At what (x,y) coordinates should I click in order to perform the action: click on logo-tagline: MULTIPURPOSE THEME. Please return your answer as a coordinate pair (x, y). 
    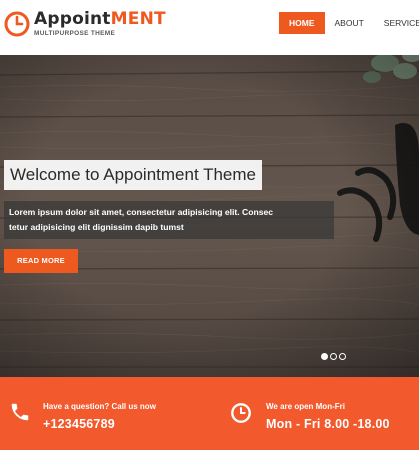
    Looking at the image, I should click on (75, 33).